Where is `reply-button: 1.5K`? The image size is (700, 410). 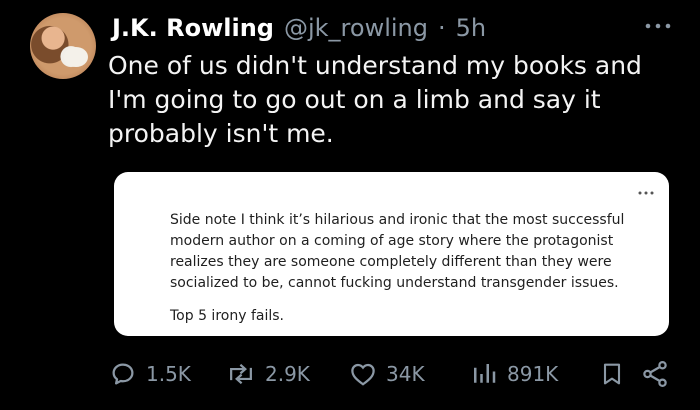
reply-button: 1.5K is located at coordinates (149, 374).